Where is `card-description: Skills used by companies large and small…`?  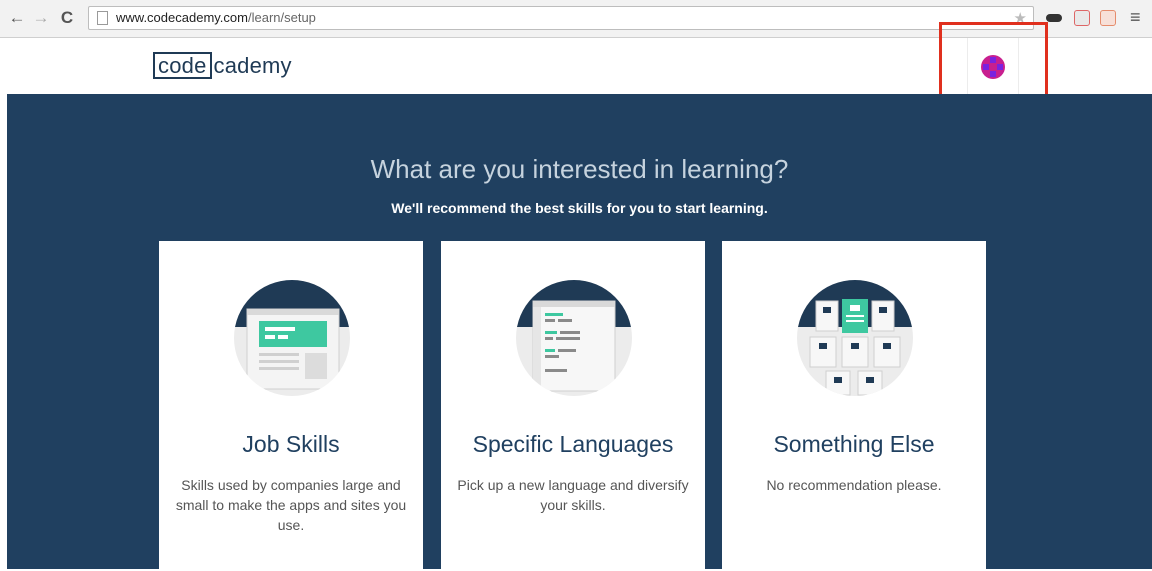 card-description: Skills used by companies large and small… is located at coordinates (291, 505).